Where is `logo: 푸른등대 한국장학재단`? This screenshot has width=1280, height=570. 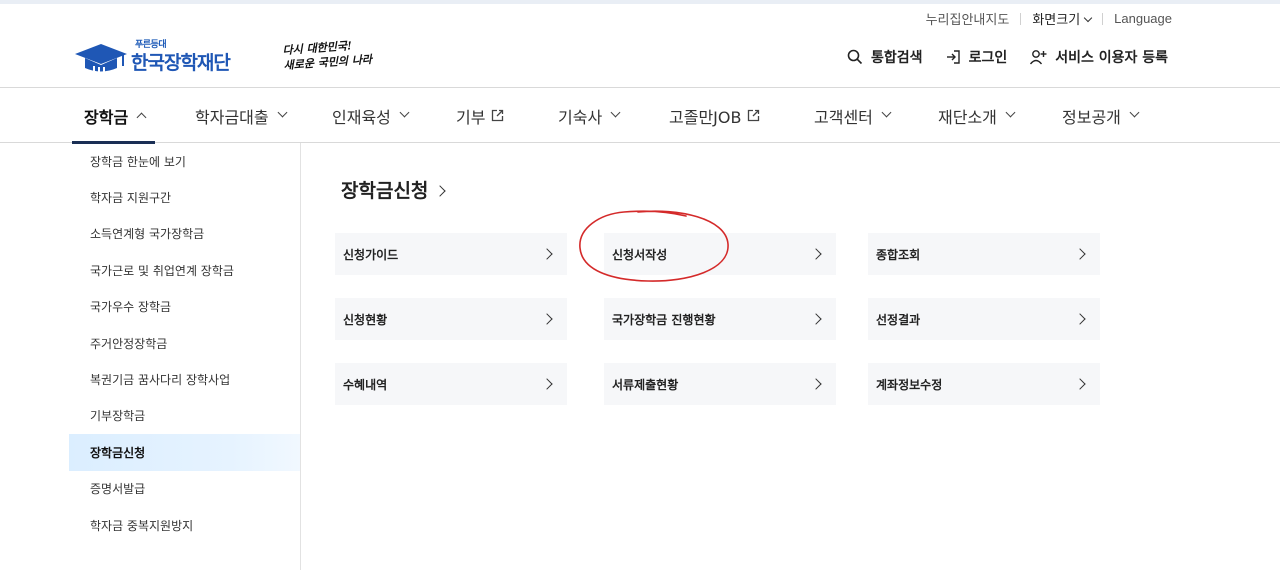
logo: 푸른등대 한국장학재단 is located at coordinates (152, 57).